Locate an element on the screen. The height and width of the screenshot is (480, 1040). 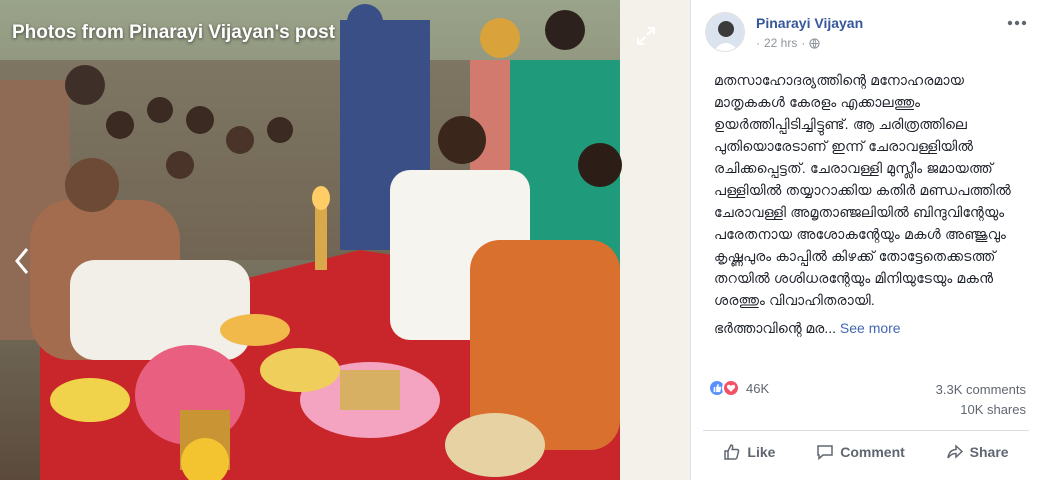
post-text-continued: ഭർത്താവിന്റെ മര... See more is located at coordinates (807, 328).